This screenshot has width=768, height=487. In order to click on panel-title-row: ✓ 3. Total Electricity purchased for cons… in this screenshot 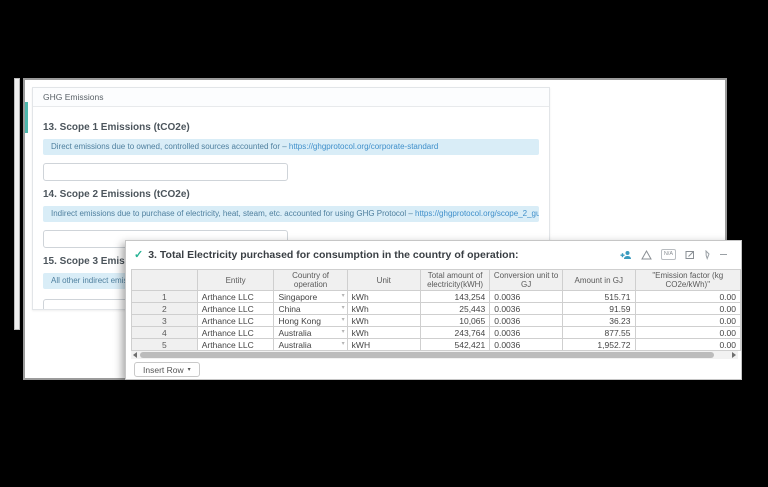, I will do `click(326, 254)`.